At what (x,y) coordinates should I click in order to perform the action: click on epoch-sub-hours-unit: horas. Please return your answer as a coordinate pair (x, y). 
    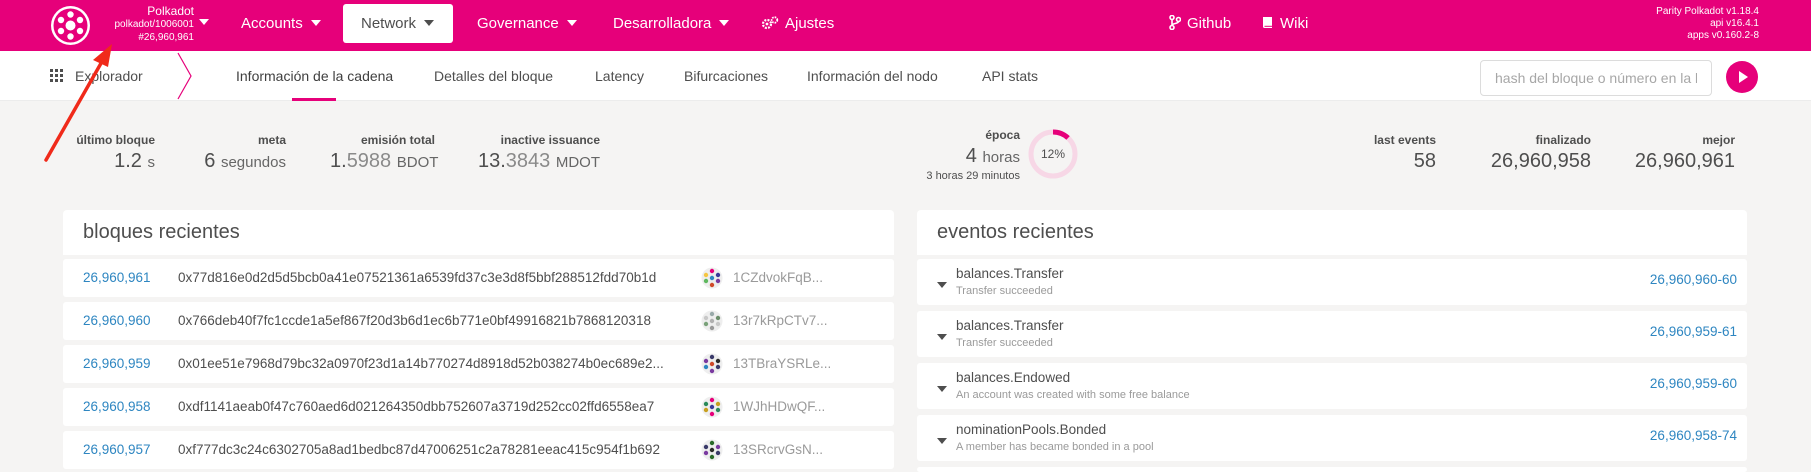
    Looking at the image, I should click on (949, 176).